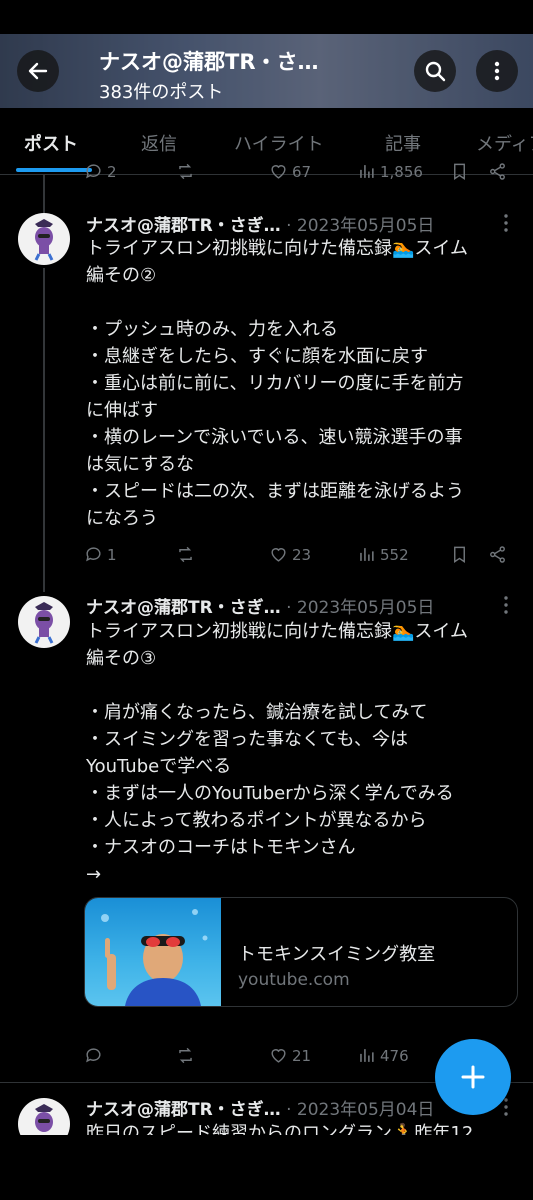 This screenshot has height=1200, width=533. I want to click on link-preview-card: トモキンスイミング教室 youtube.com, so click(301, 952).